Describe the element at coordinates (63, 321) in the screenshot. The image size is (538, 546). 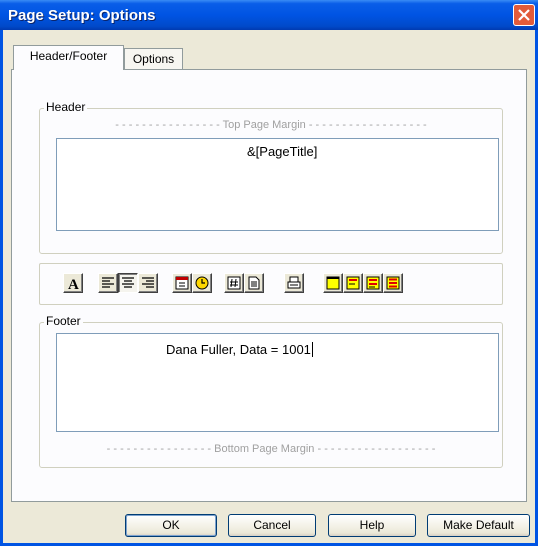
I see `footer-group-label: Footer` at that location.